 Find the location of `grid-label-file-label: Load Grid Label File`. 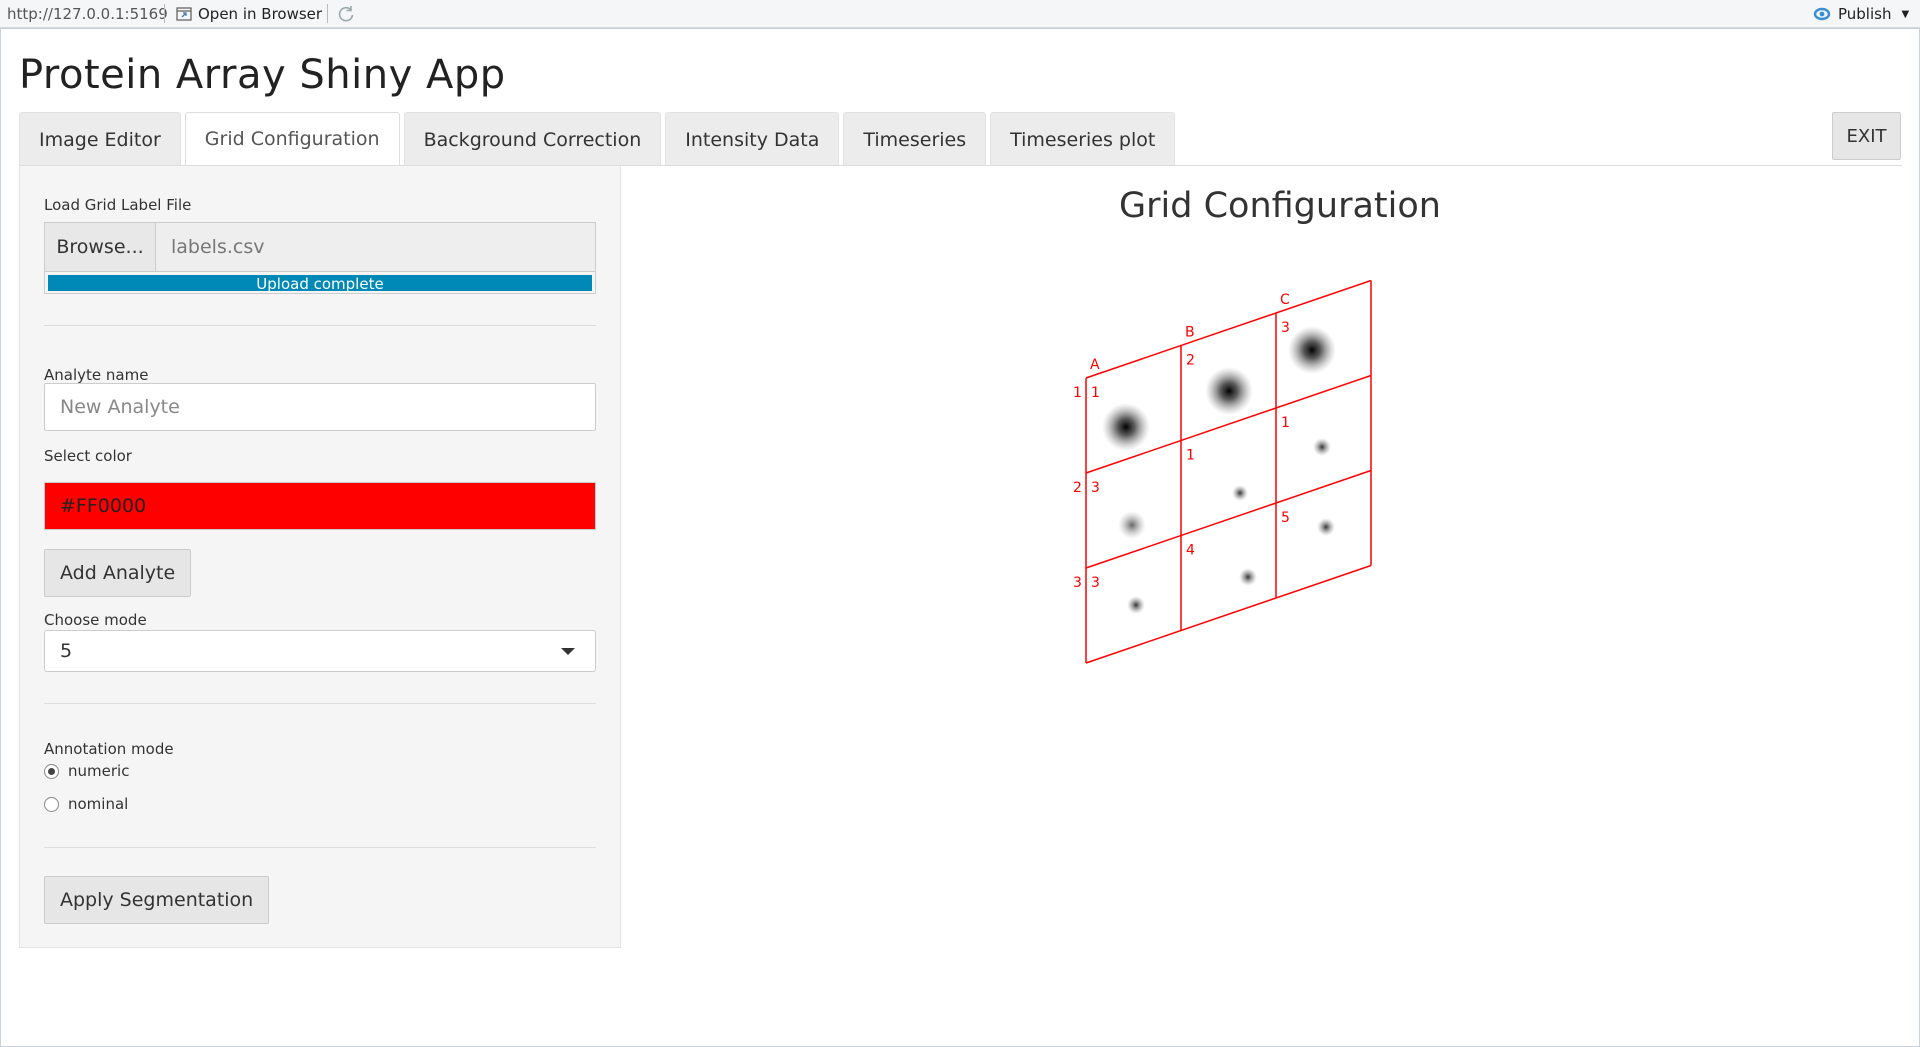

grid-label-file-label: Load Grid Label File is located at coordinates (118, 205).